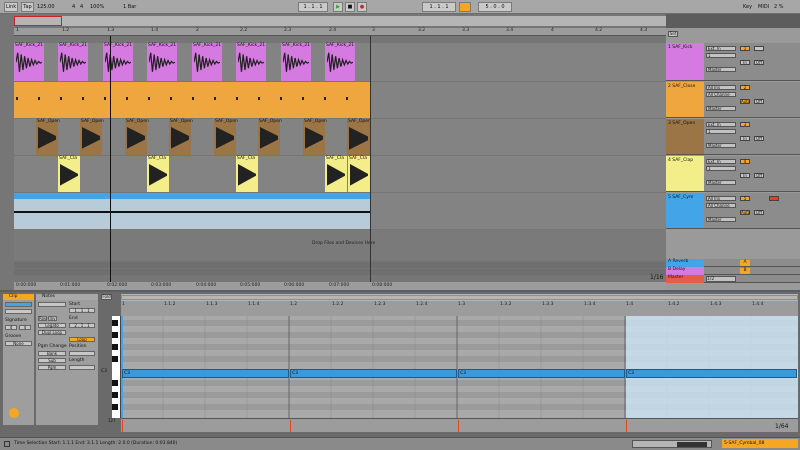 This screenshot has height=450, width=800. Describe the element at coordinates (745, 271) in the screenshot. I see `return-activator: B` at that location.